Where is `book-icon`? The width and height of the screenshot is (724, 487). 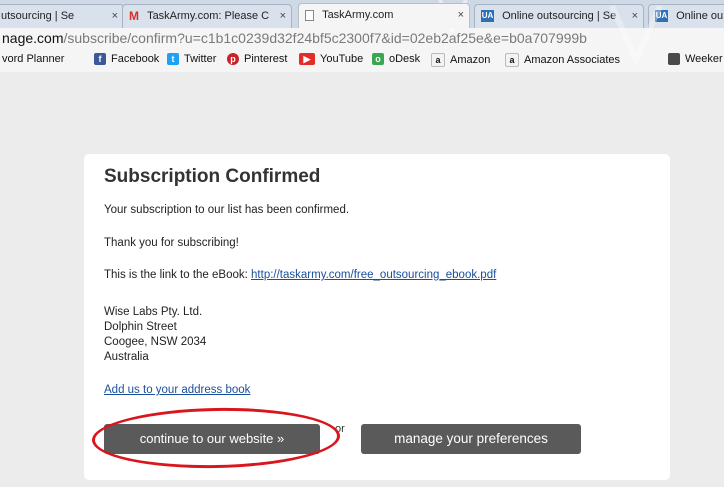 book-icon is located at coordinates (674, 59).